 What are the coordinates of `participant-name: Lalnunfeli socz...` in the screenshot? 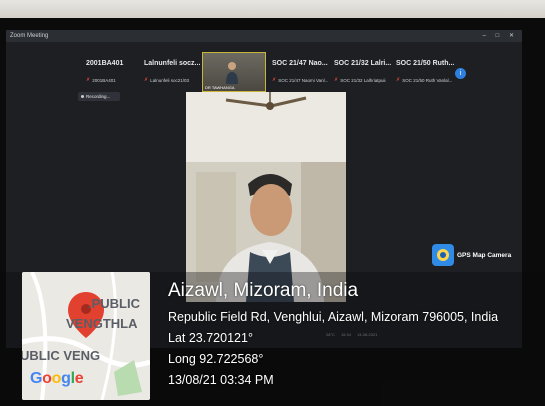 It's located at (172, 63).